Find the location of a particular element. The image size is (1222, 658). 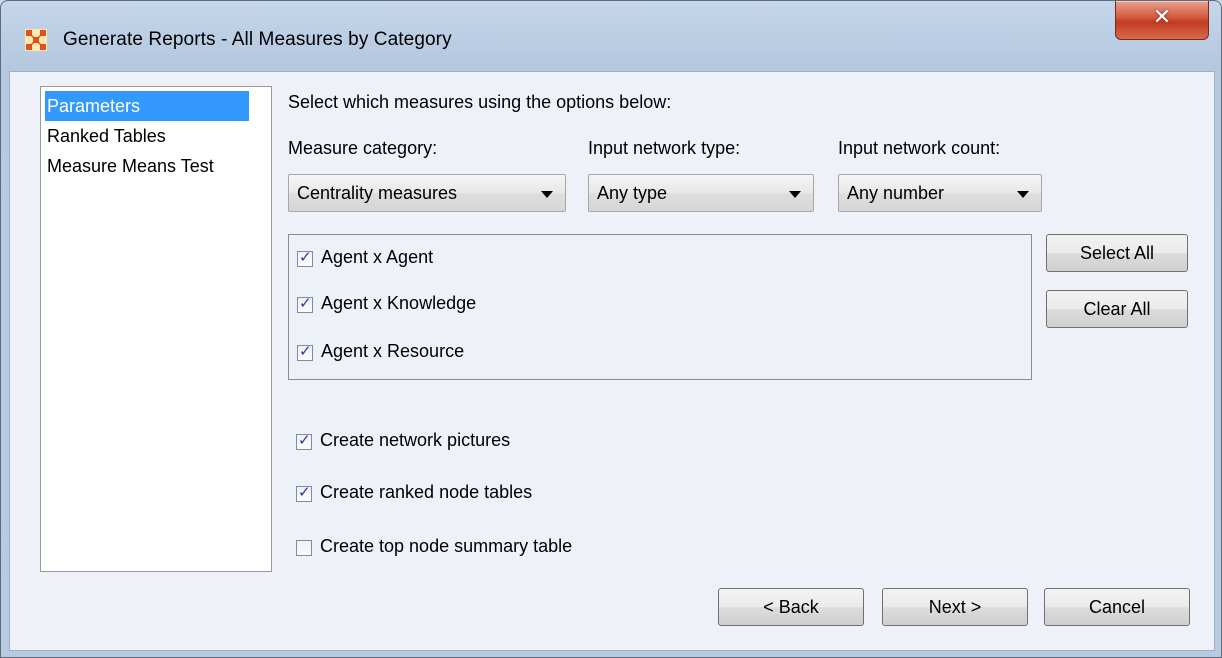

network-type-label: Input network type: is located at coordinates (664, 148).